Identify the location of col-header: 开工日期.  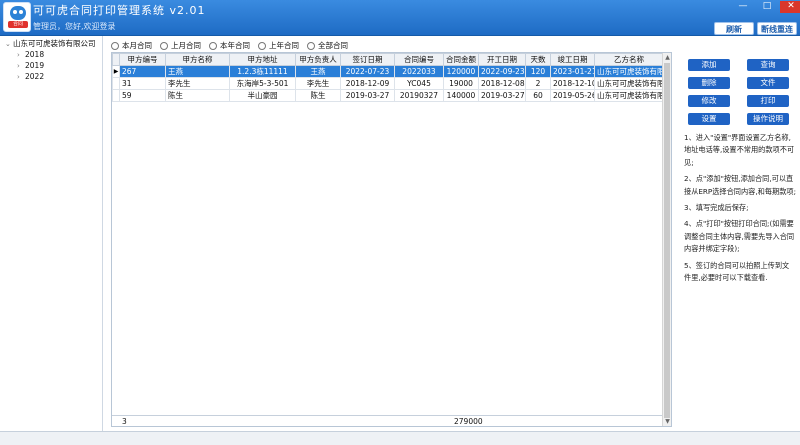
(502, 59).